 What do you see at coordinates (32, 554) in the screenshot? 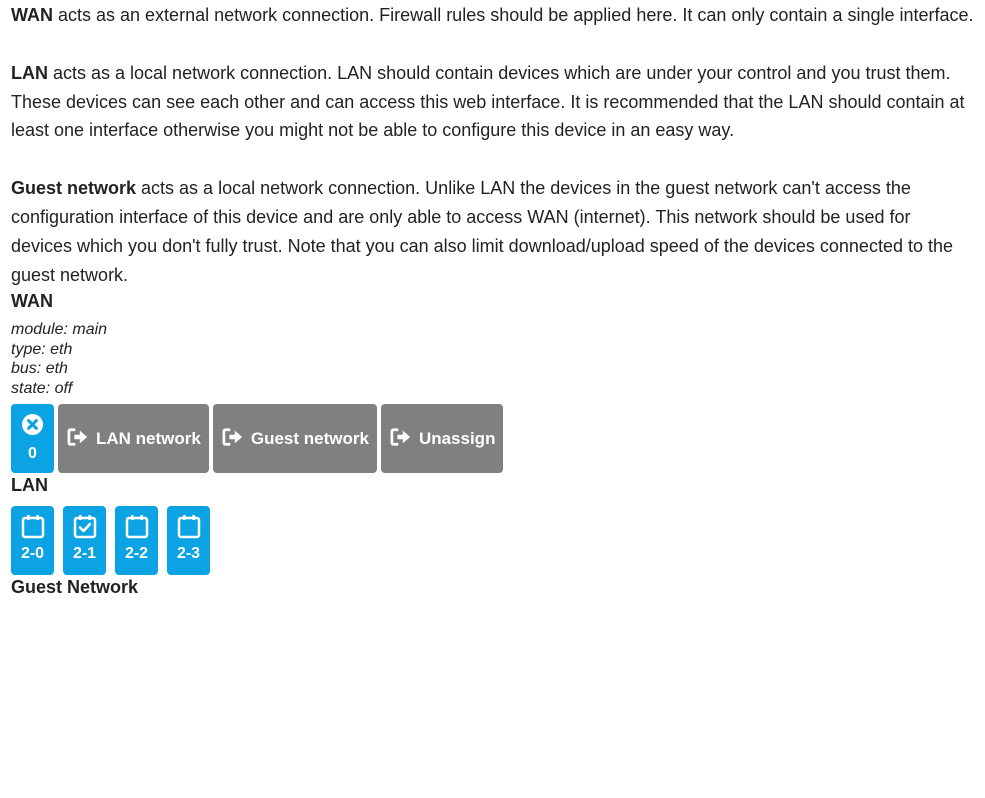
I see `lan-interface-label: 2-0` at bounding box center [32, 554].